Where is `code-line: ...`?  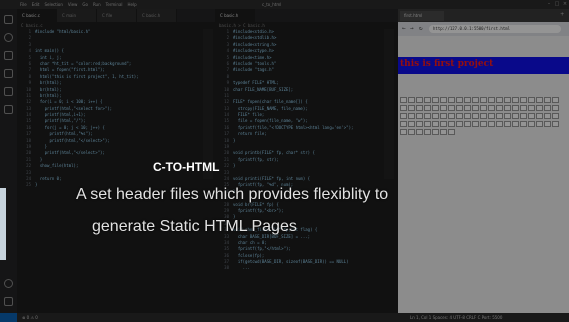 code-line: ... is located at coordinates (293, 268).